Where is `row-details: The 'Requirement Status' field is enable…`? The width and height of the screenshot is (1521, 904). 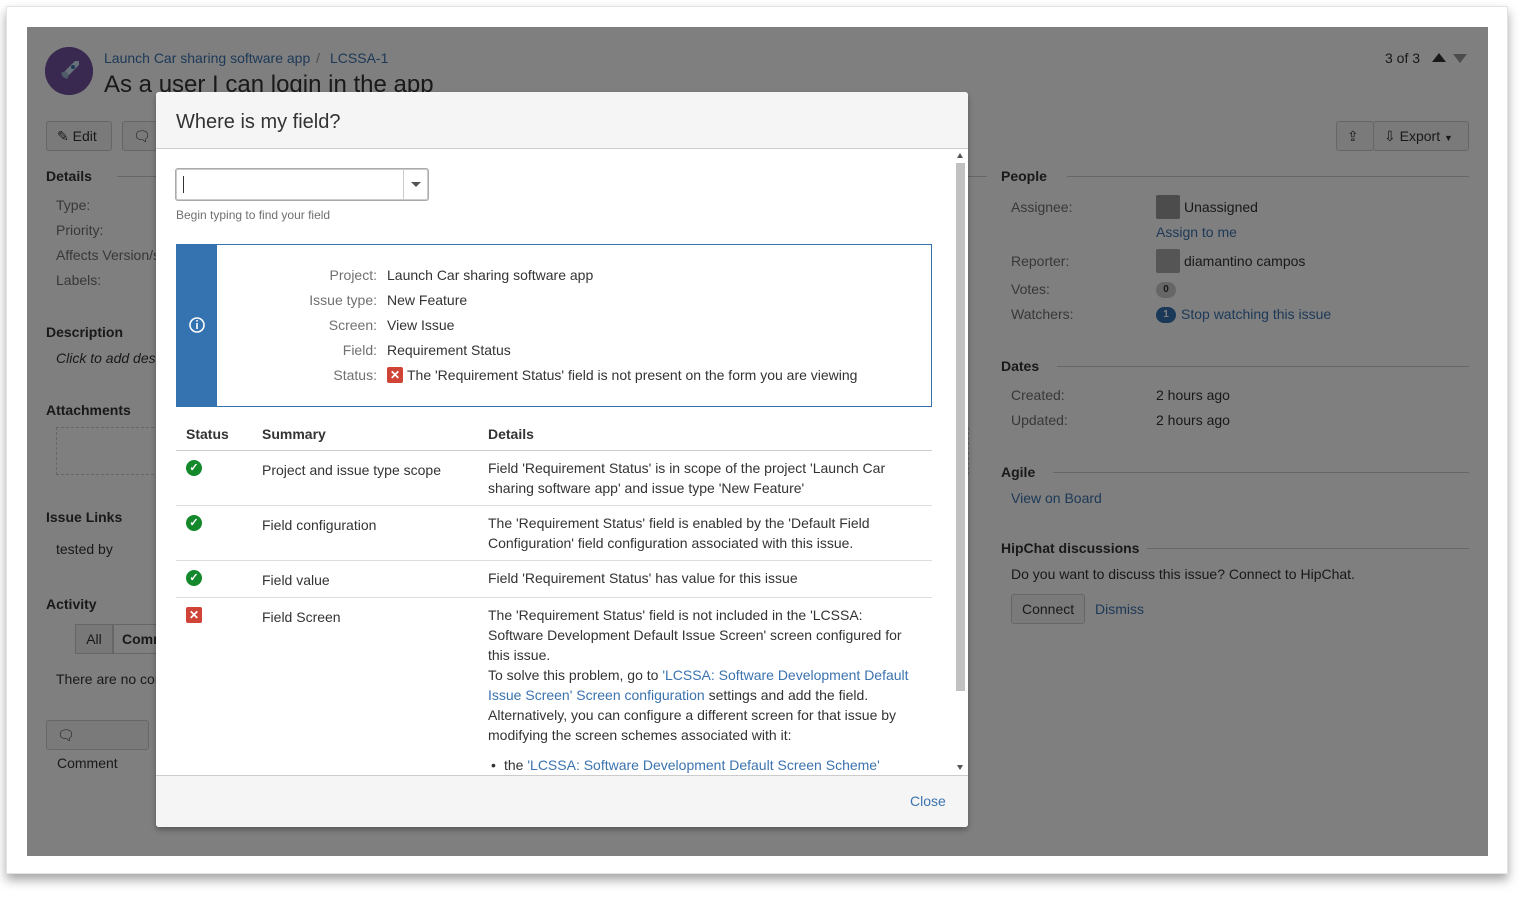
row-details: The 'Requirement Status' field is enable… is located at coordinates (679, 533).